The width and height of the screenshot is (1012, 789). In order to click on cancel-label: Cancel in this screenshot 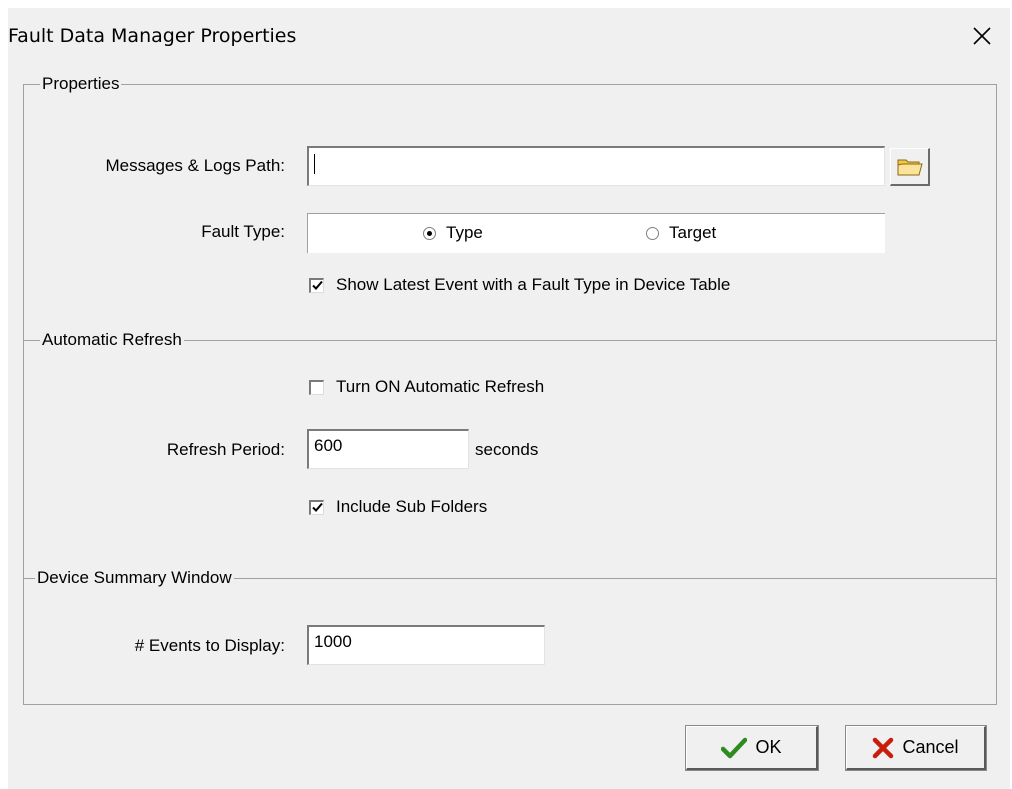, I will do `click(930, 747)`.